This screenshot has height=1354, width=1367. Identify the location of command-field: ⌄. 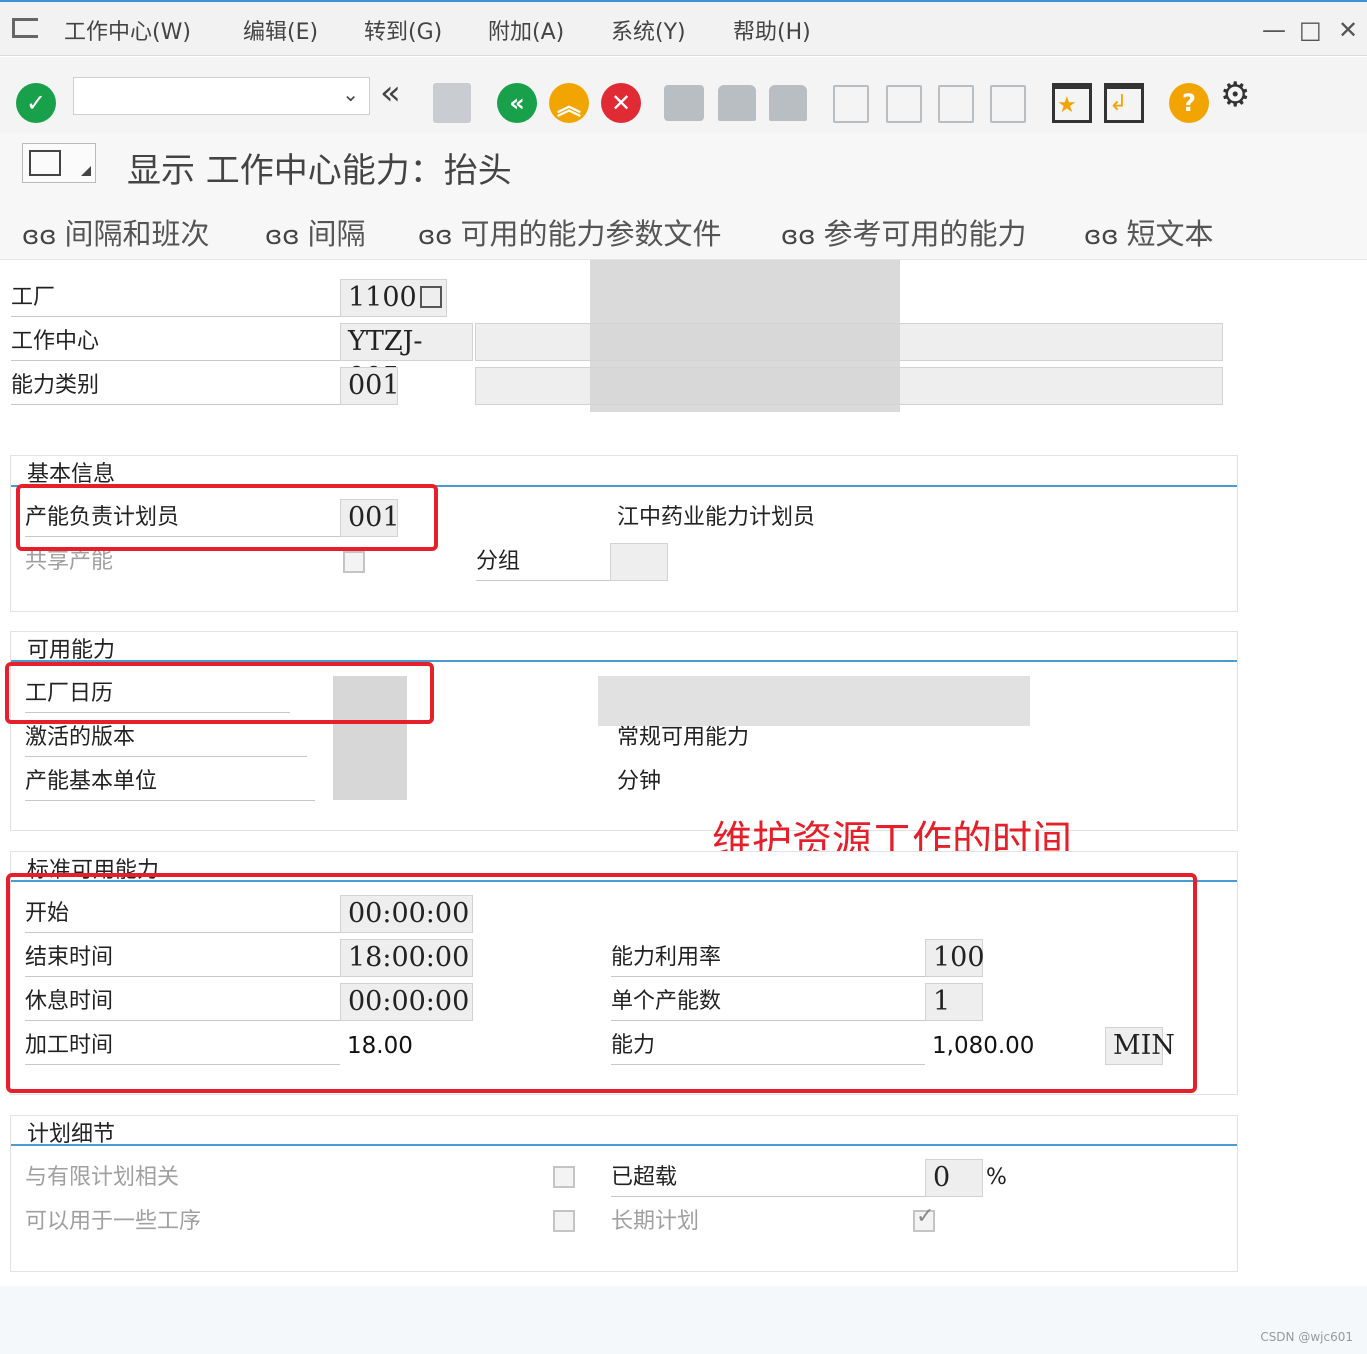
(221, 96).